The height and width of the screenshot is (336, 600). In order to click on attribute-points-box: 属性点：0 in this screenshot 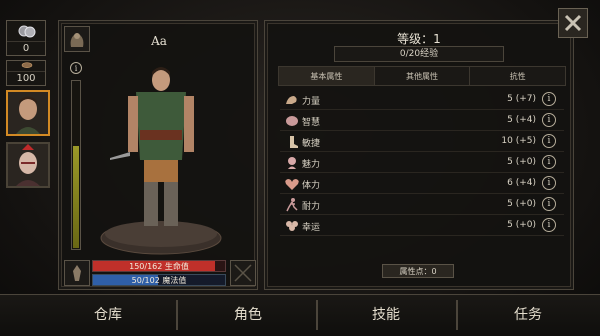, I will do `click(418, 271)`.